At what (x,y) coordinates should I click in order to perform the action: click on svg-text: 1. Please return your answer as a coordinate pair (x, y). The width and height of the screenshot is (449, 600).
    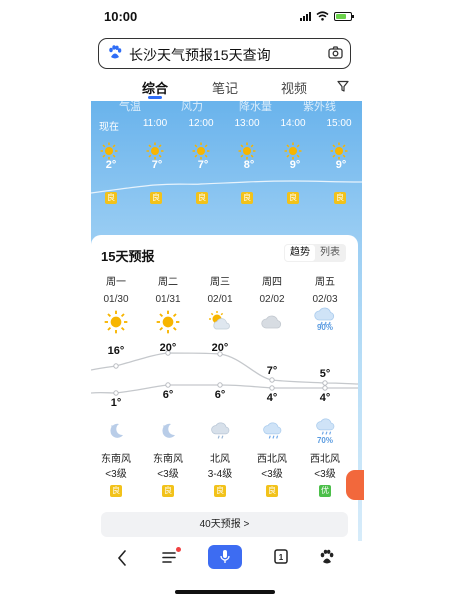
    Looking at the image, I should click on (281, 557).